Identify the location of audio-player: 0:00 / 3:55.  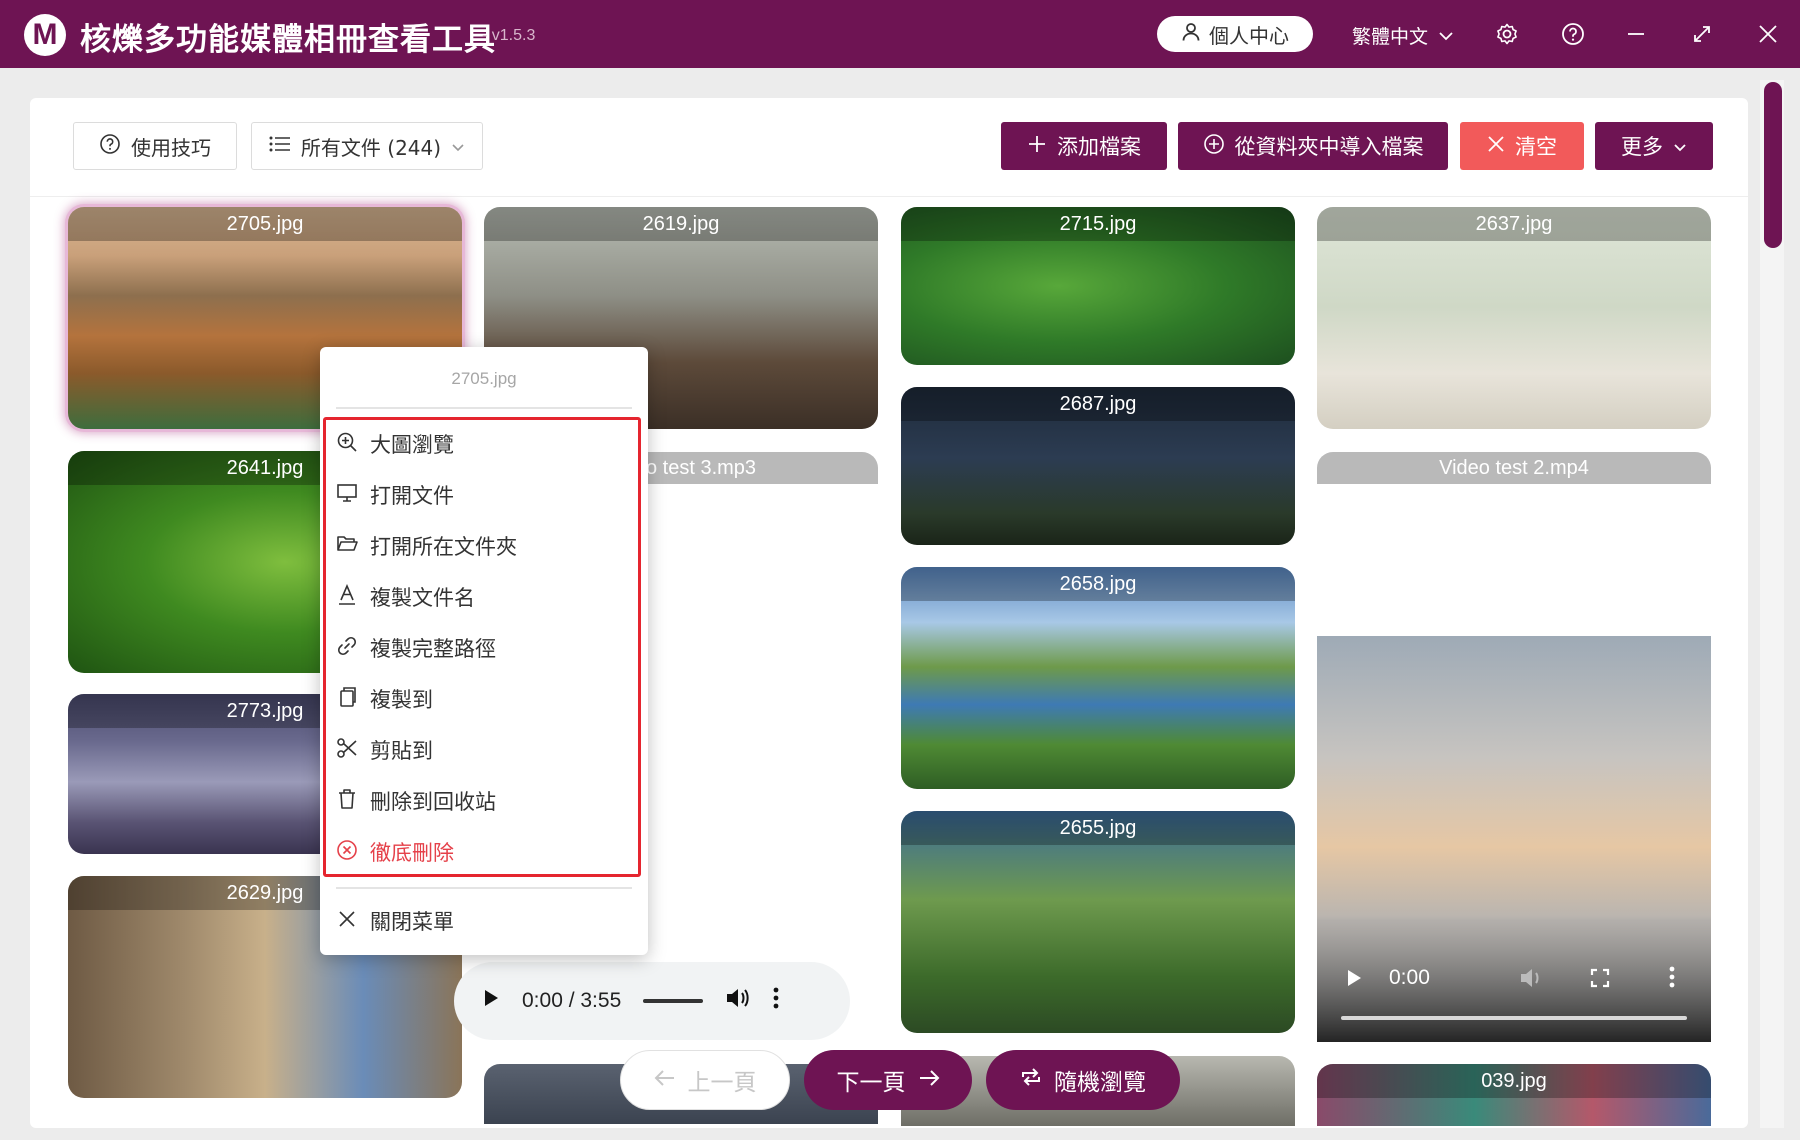
(652, 1001).